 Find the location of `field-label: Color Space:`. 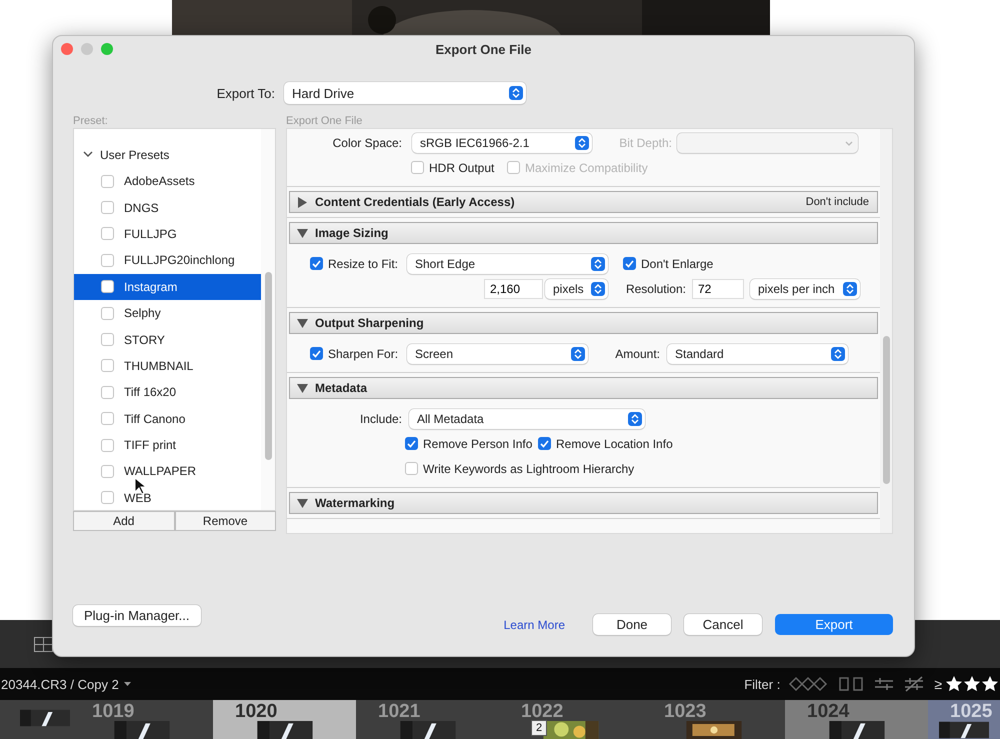

field-label: Color Space: is located at coordinates (367, 143).